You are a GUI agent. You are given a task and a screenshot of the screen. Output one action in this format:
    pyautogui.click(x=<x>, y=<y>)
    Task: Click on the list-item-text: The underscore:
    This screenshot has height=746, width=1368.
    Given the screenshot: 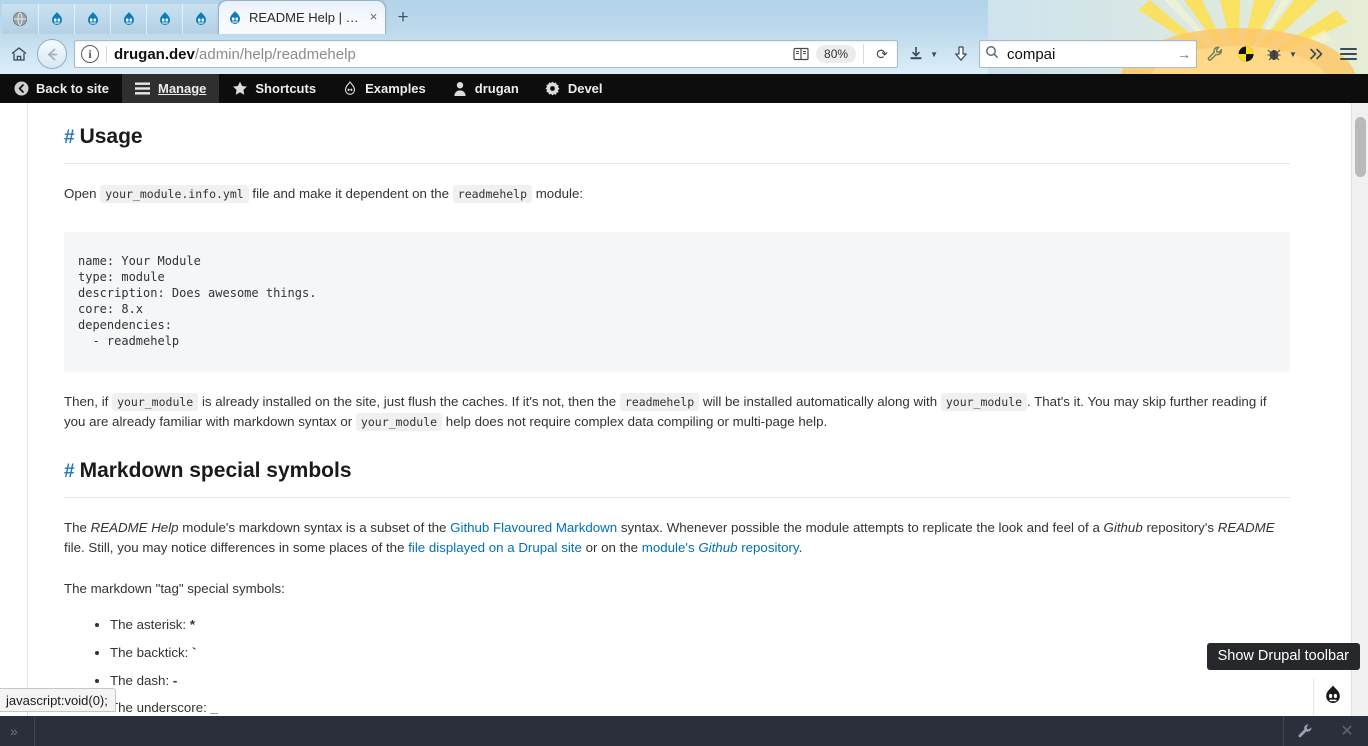 What is the action you would take?
    pyautogui.click(x=158, y=708)
    